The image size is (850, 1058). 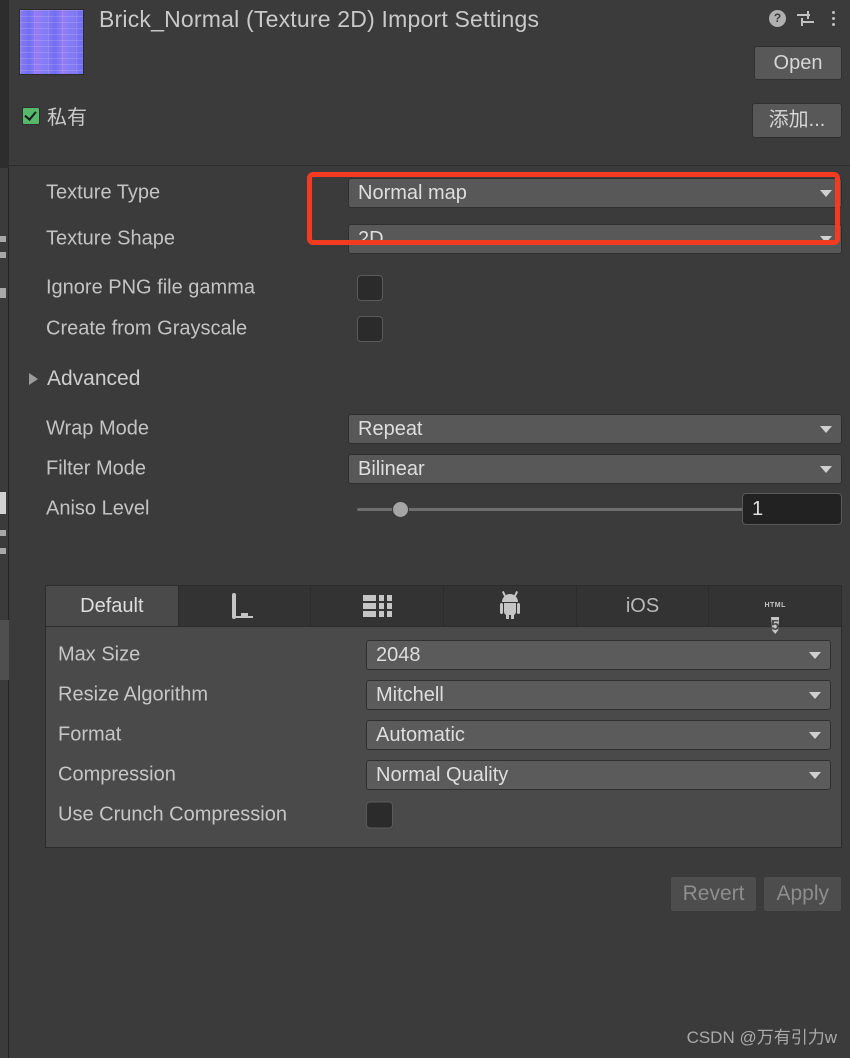 What do you see at coordinates (429, 288) in the screenshot?
I see `row-ignore-png-gamma: Ignore PNG file gamma` at bounding box center [429, 288].